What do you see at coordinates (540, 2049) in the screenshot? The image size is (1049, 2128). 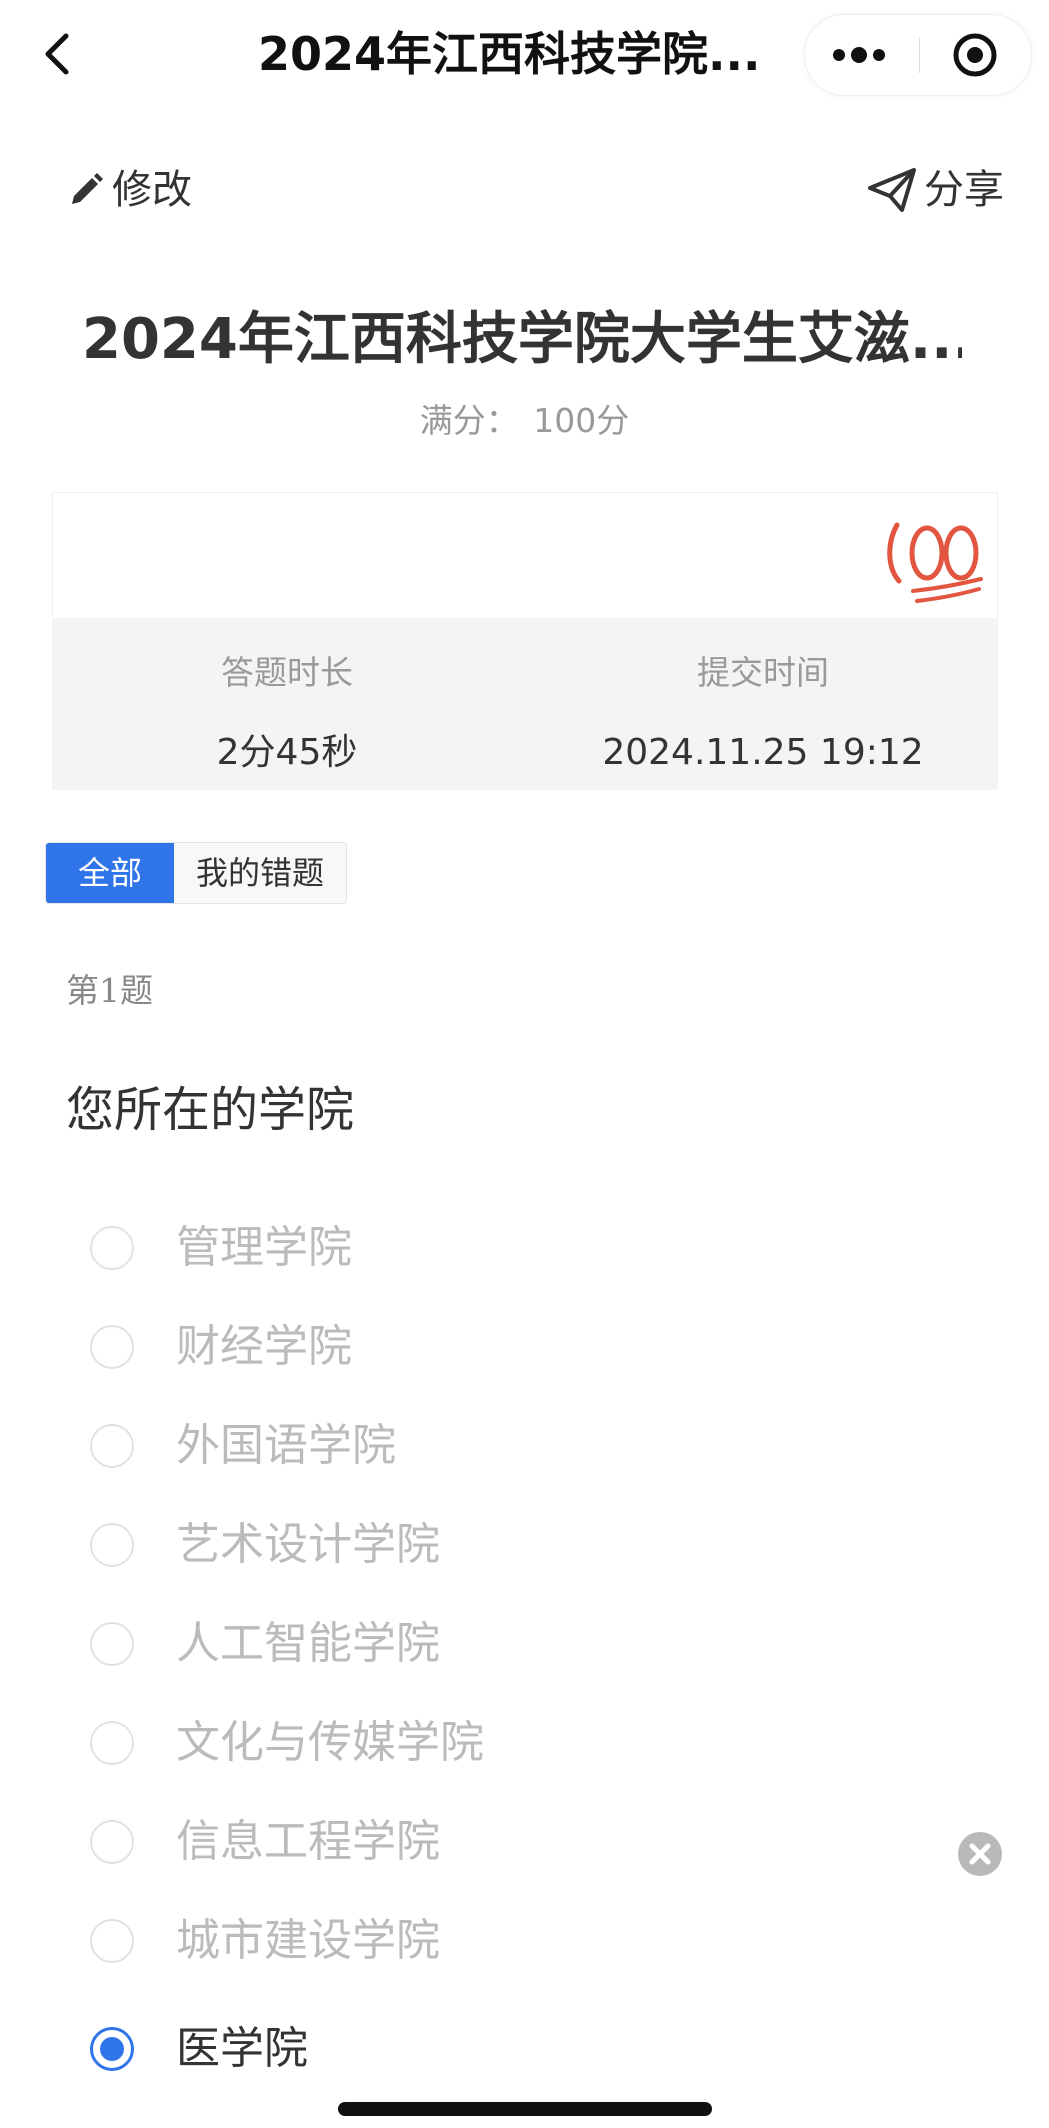 I see `option-item-selected: 医学院` at bounding box center [540, 2049].